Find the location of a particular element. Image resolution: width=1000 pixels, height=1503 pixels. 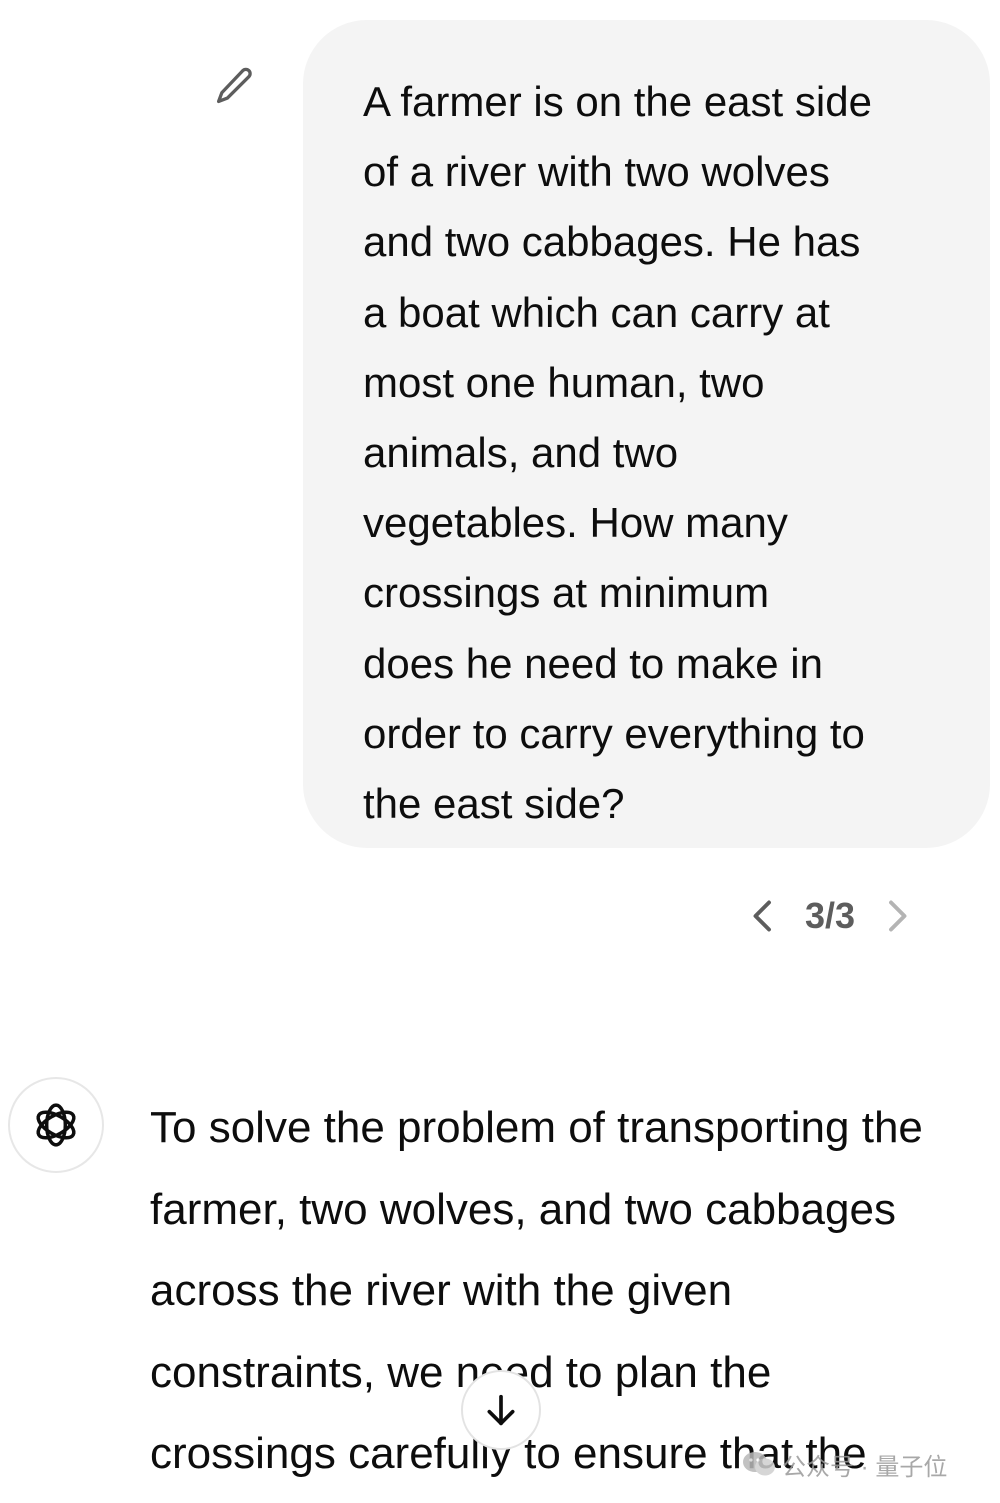

version-count: 3/3 is located at coordinates (830, 915).